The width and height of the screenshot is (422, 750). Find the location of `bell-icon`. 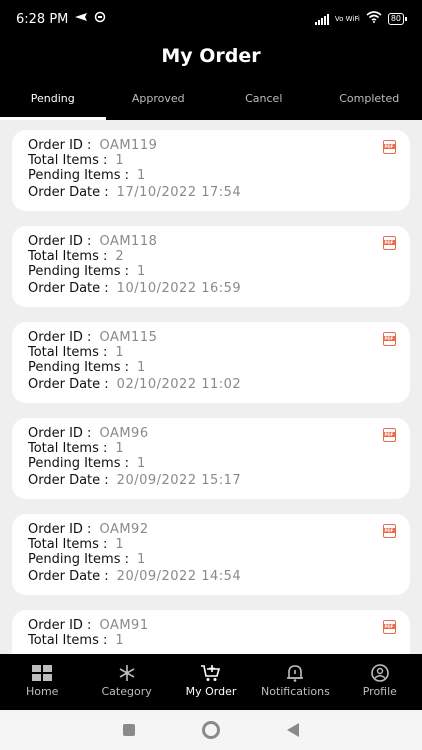

bell-icon is located at coordinates (295, 673).